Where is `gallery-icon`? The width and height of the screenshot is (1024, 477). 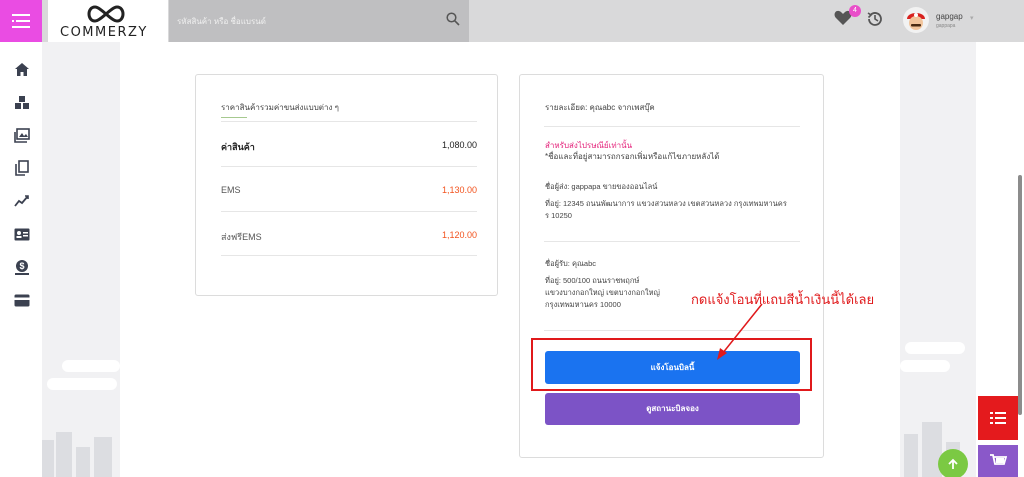 gallery-icon is located at coordinates (22, 135).